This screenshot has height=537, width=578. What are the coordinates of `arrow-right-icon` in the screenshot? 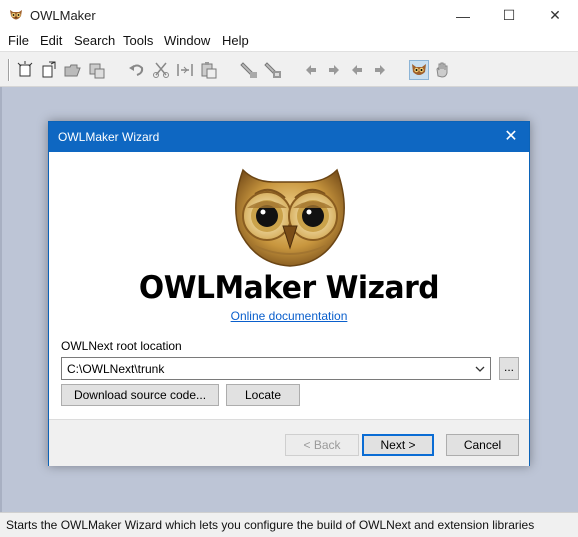 It's located at (334, 70).